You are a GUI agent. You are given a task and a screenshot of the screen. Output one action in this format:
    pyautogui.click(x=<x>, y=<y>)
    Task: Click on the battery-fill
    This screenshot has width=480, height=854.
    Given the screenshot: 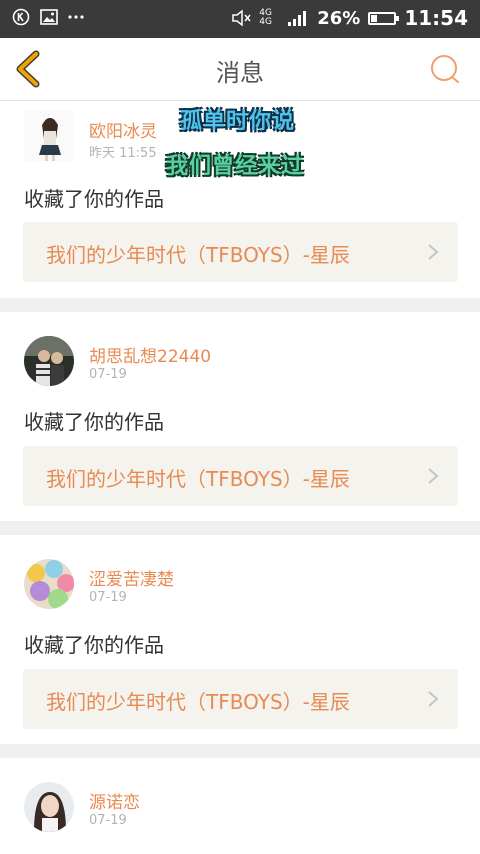 What is the action you would take?
    pyautogui.click(x=374, y=18)
    